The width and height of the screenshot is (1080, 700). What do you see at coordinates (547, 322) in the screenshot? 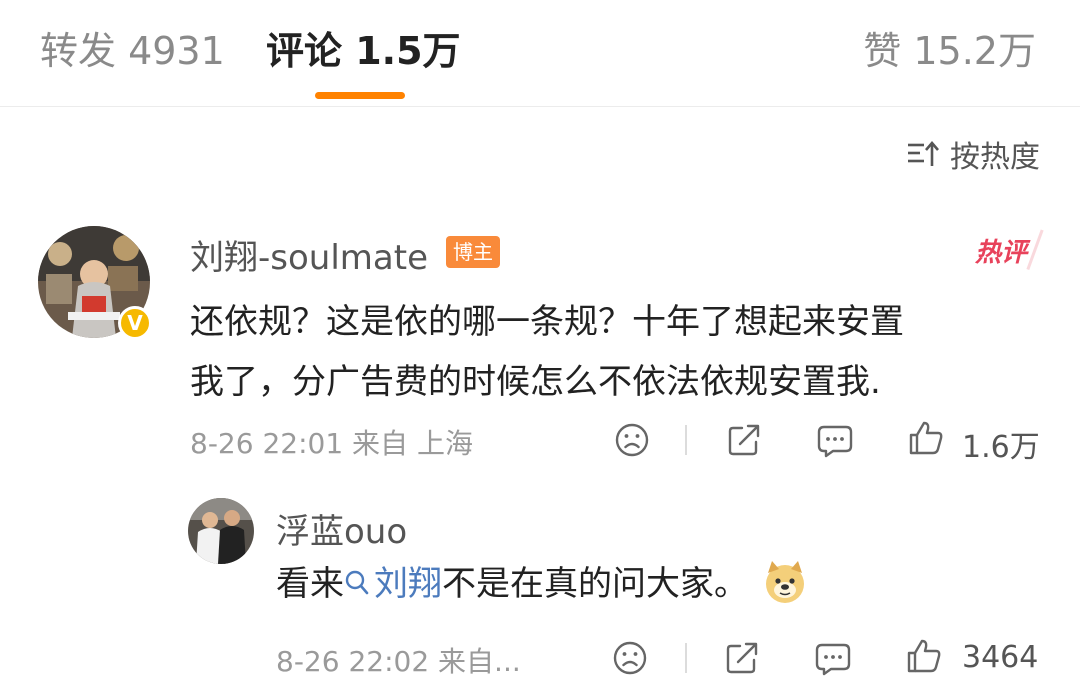
I see `comment-text-line-1: 还依规？这是依的哪一条规？十年了想起来安置` at bounding box center [547, 322].